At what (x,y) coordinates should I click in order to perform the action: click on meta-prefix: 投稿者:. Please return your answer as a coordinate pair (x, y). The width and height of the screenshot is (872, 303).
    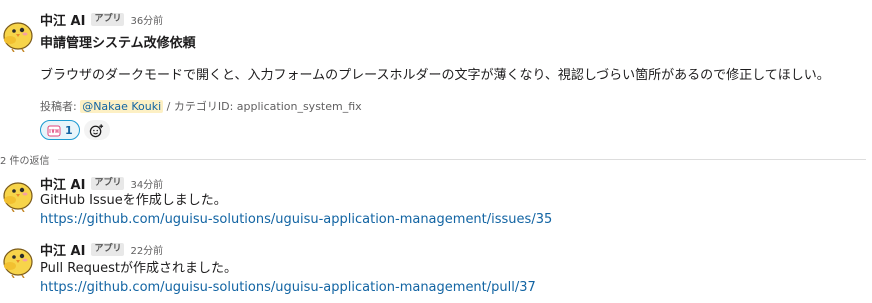
    Looking at the image, I should click on (60, 106).